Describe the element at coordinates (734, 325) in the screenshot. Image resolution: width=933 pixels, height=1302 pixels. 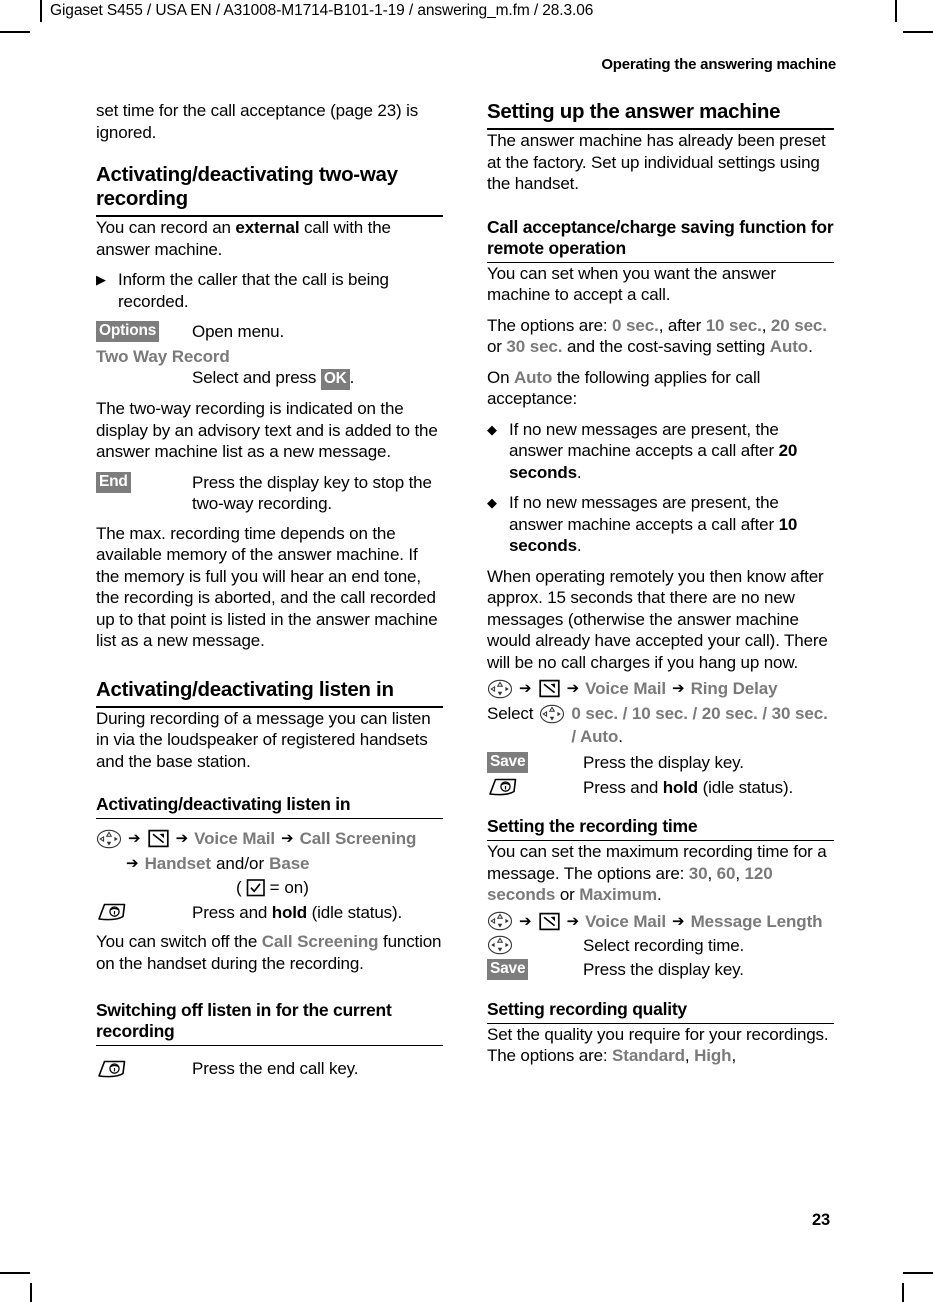
I see `option-10-sec: 10 sec.` at that location.